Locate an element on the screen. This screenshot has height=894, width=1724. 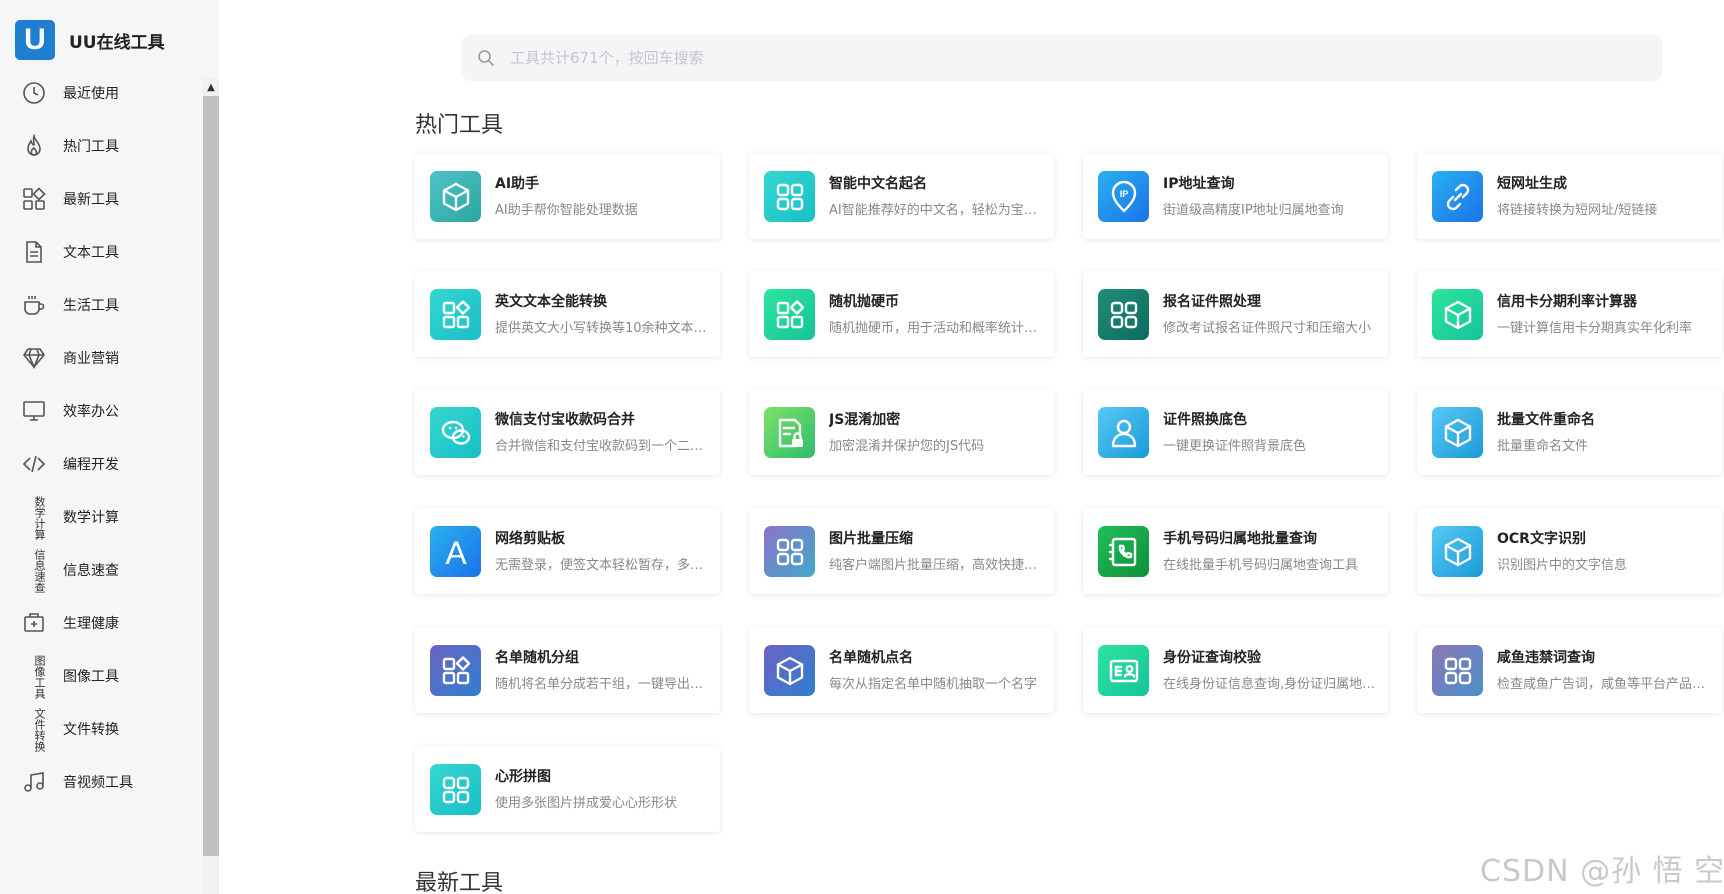
sidebar-item: 音视频工具 is located at coordinates (101, 782).